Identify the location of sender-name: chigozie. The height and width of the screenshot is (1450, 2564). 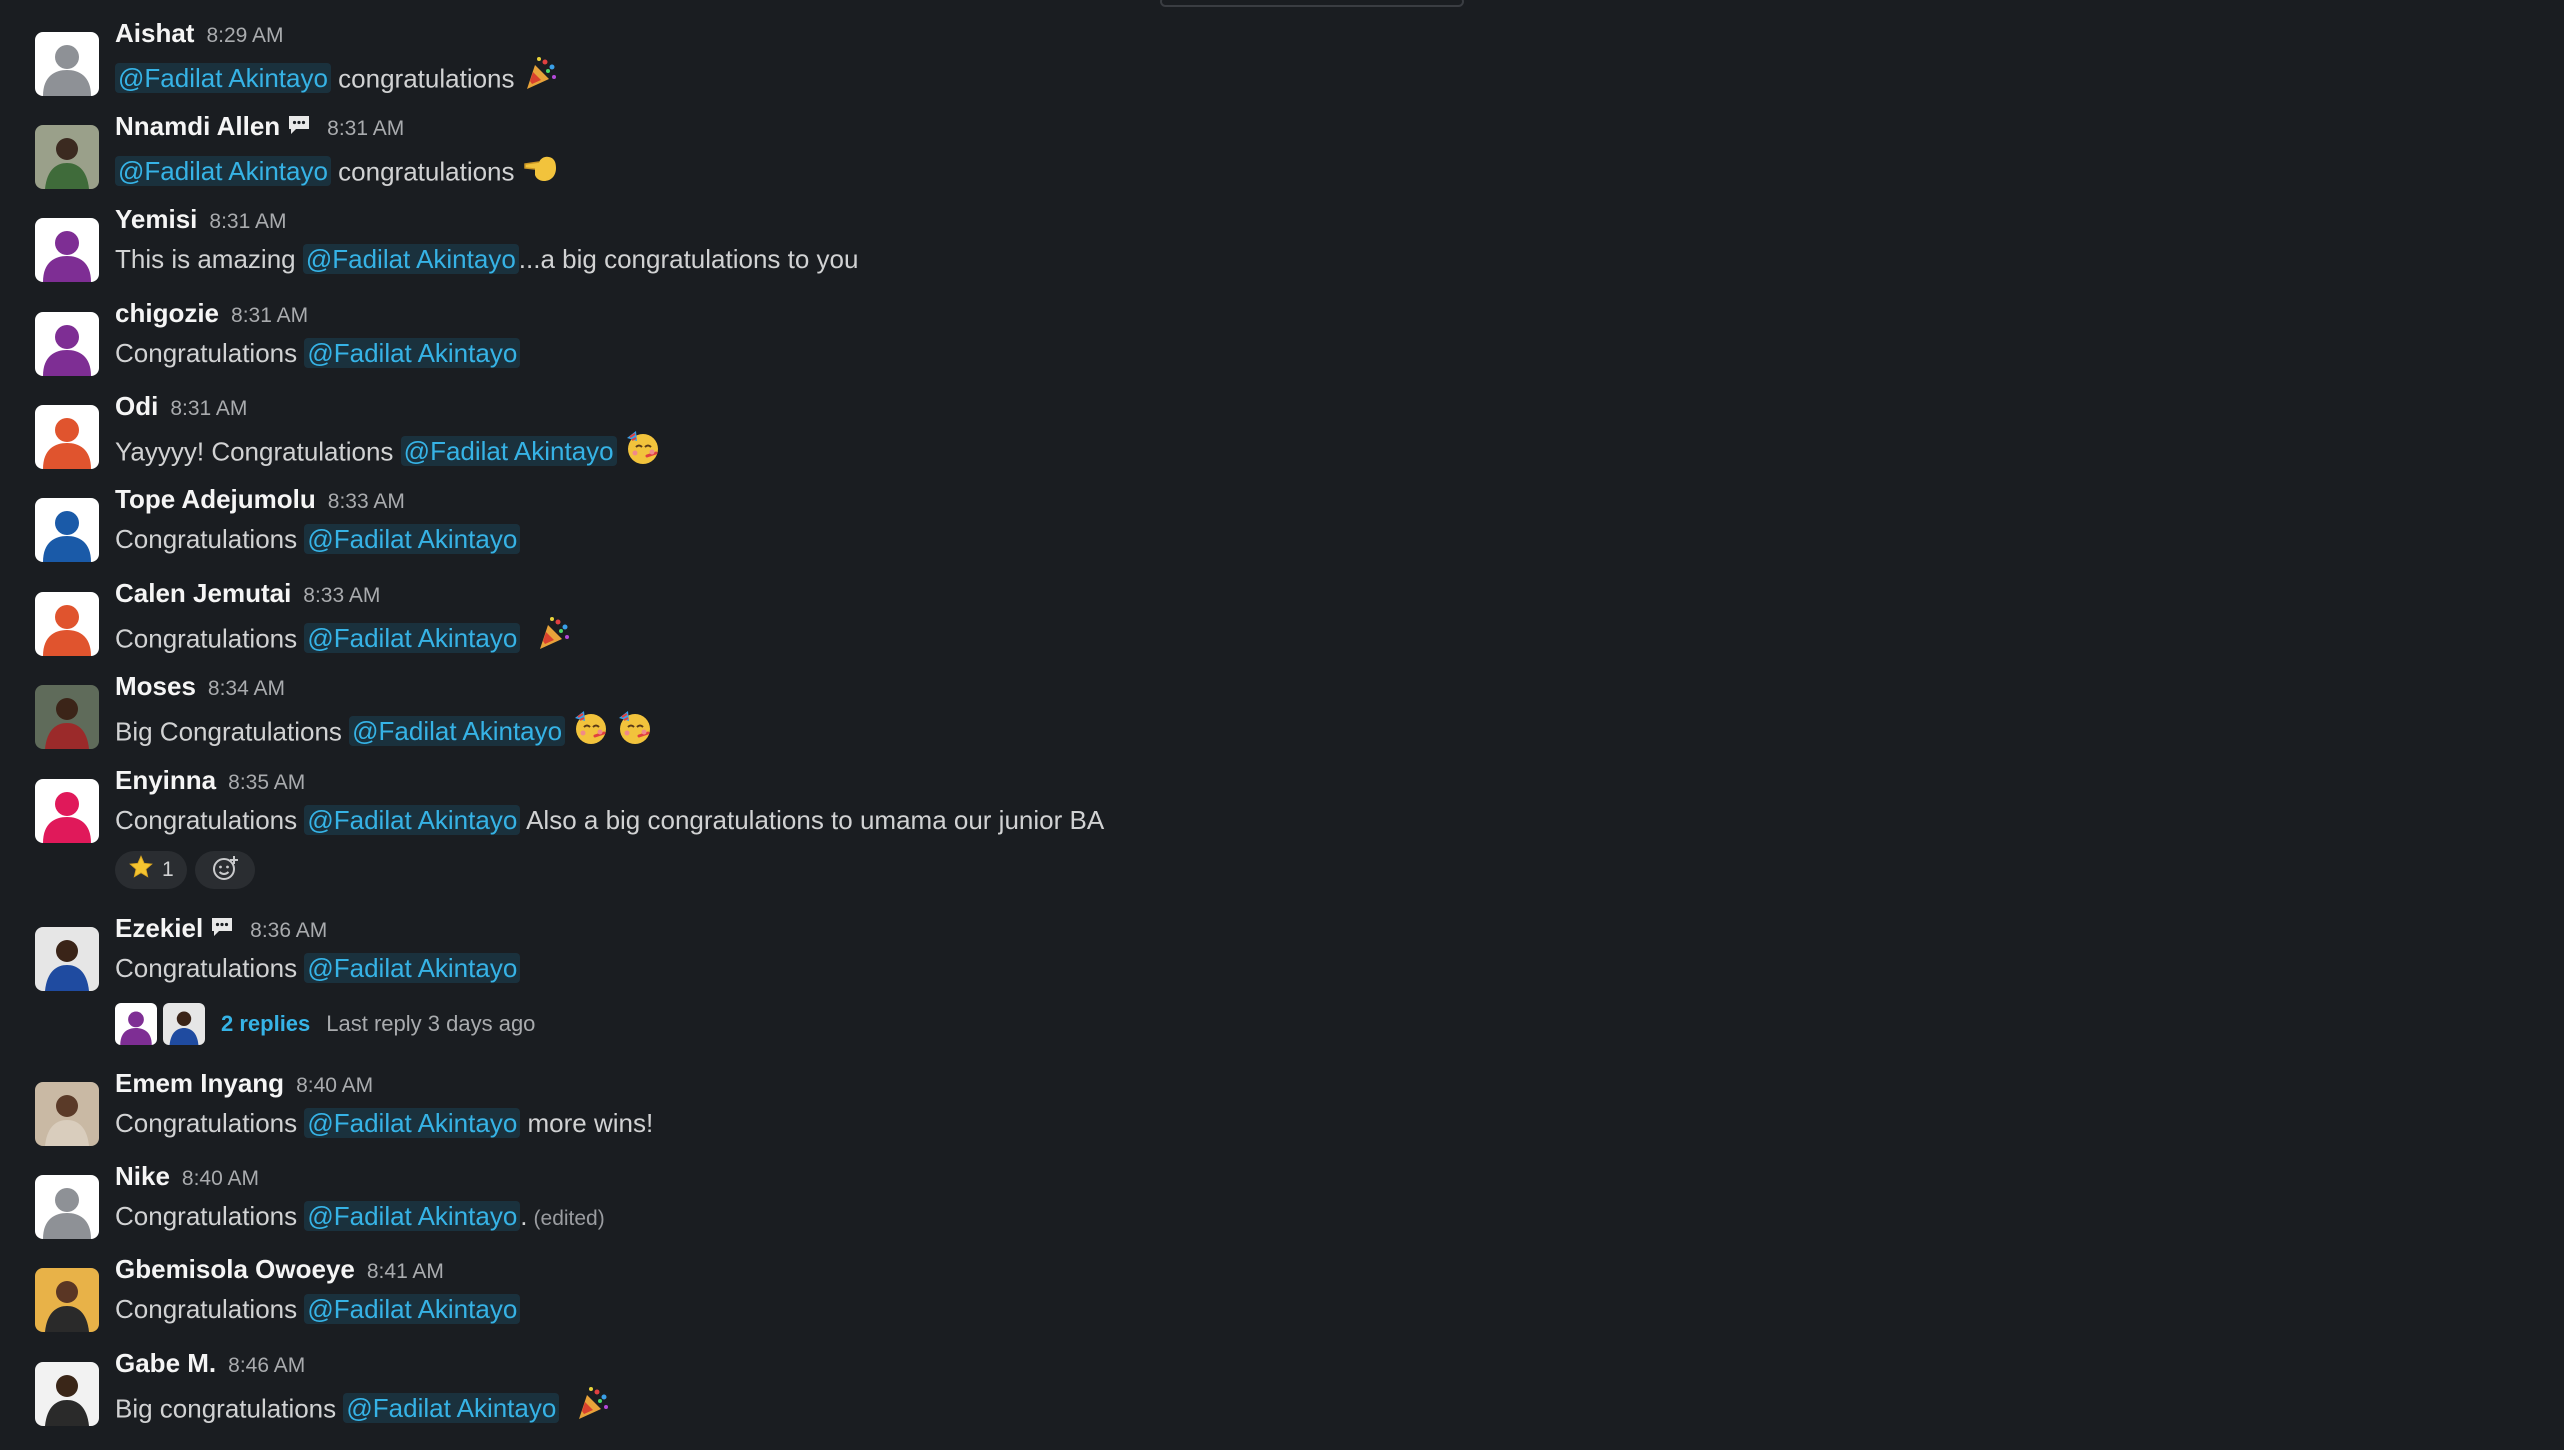
(167, 313).